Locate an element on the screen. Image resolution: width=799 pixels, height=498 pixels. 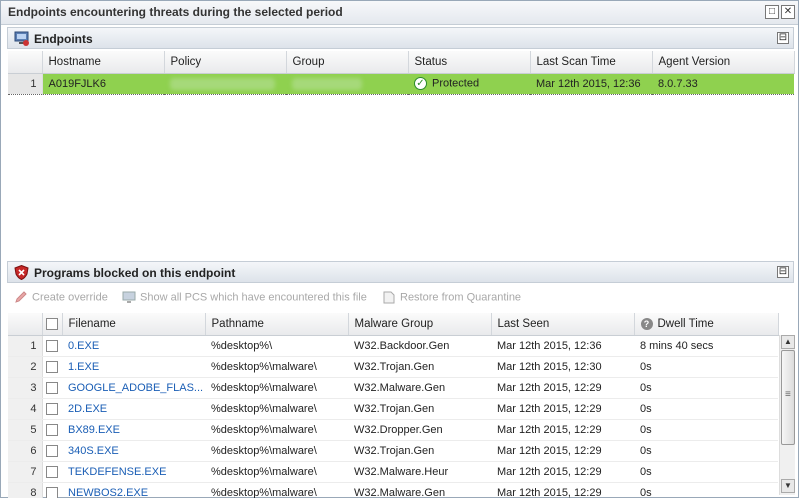
column-header-filename: Filename is located at coordinates (134, 324).